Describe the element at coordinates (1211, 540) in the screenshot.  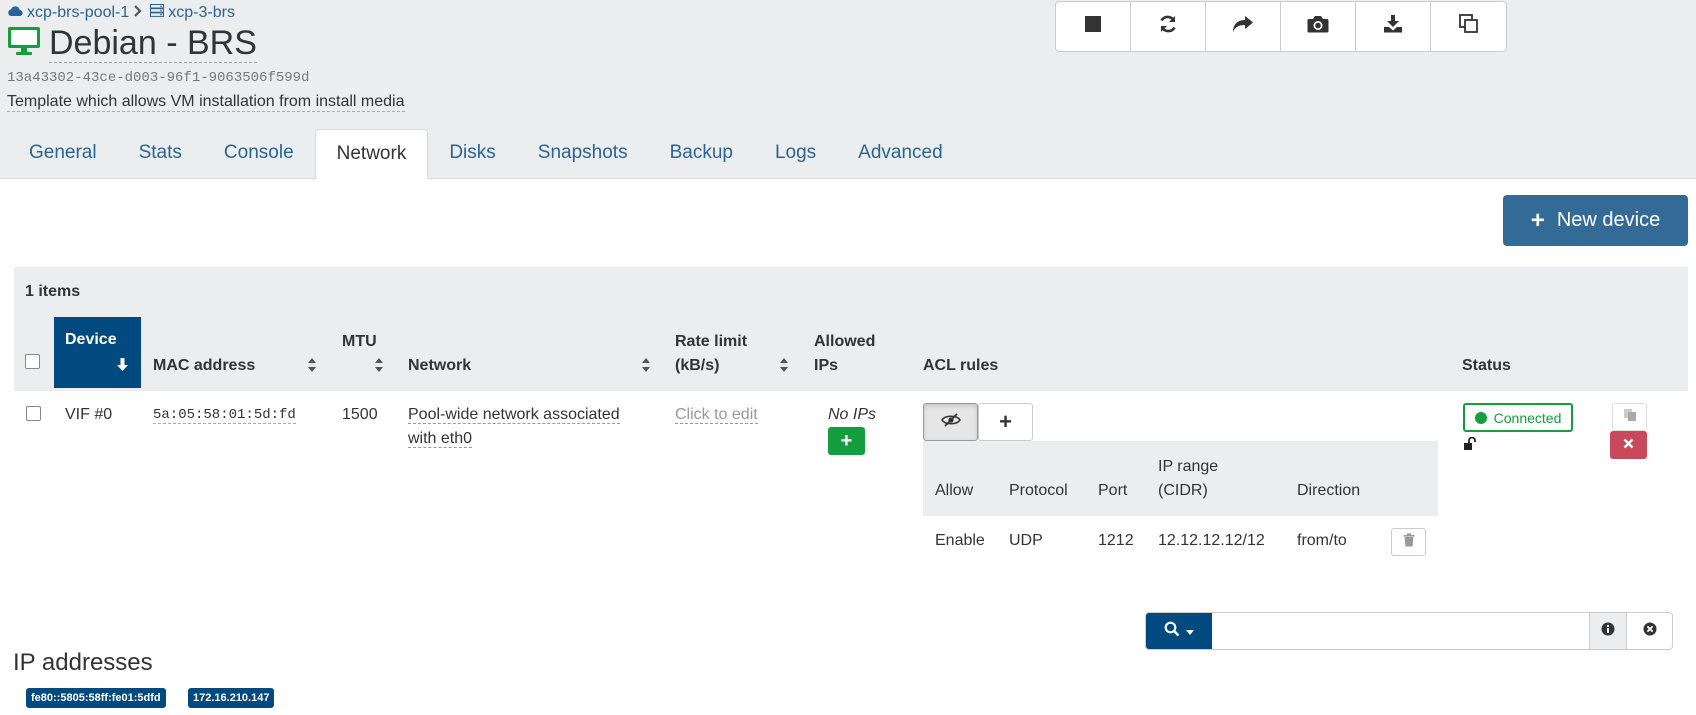
I see `acl-rule-ip-range: 12.12.12.12/12` at that location.